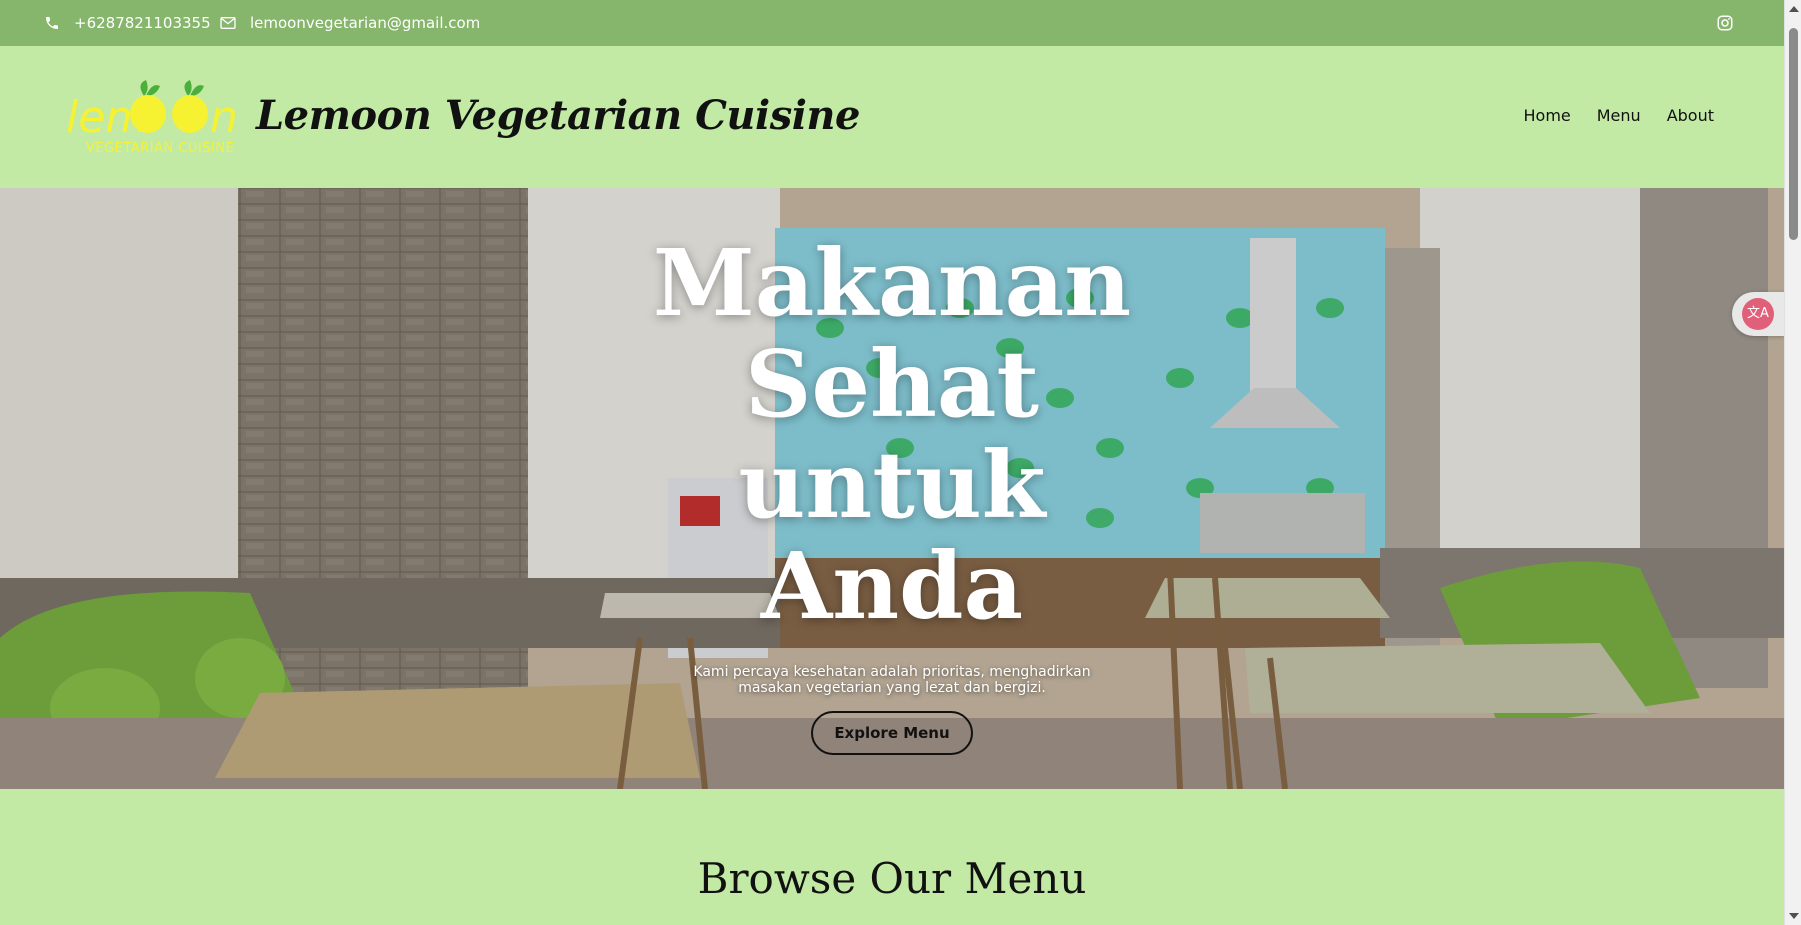 The height and width of the screenshot is (925, 1801). What do you see at coordinates (1690, 115) in the screenshot?
I see `nav-about: About` at bounding box center [1690, 115].